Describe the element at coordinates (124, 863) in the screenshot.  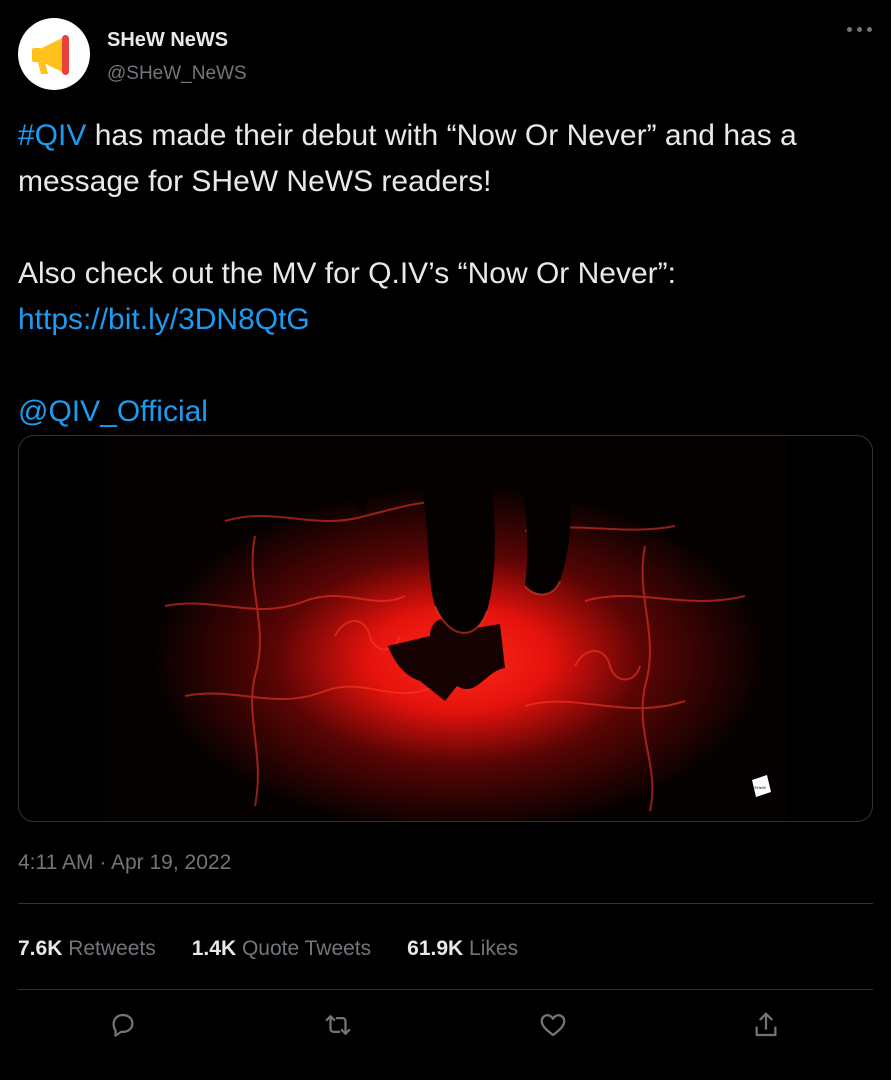
I see `tweet-timestamp: 4:11 AM · Apr 19, 2022` at that location.